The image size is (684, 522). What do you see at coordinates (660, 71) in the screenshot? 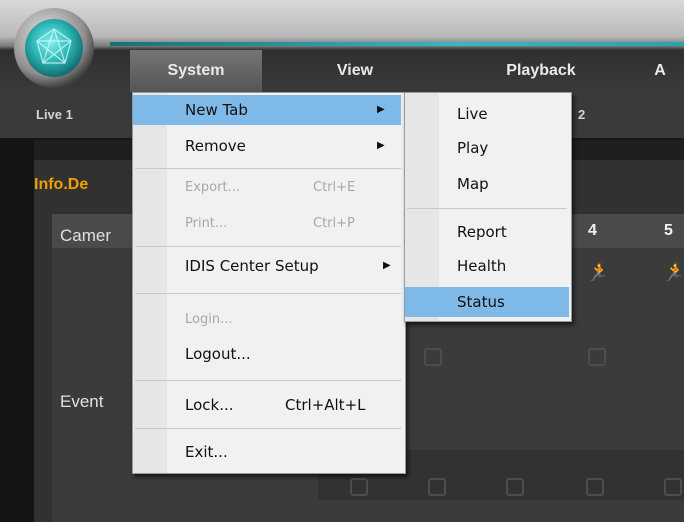
I see `menu-partial: A` at bounding box center [660, 71].